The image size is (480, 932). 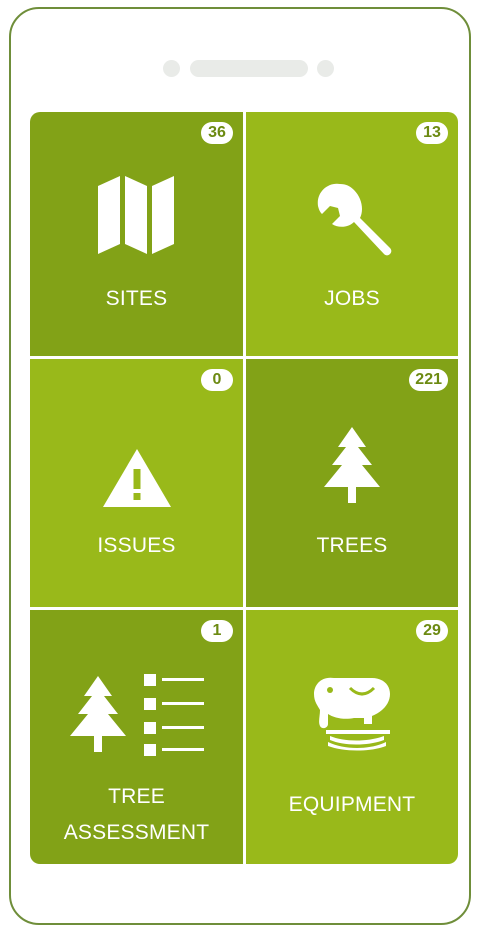 I want to click on issues-count-badge: 0, so click(x=217, y=380).